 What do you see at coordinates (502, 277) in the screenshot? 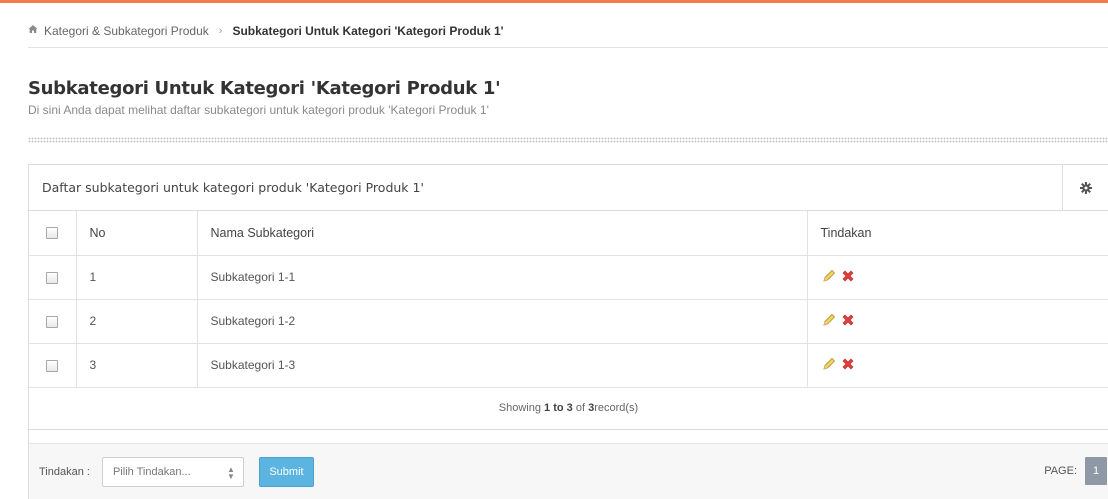
I see `row-name: Subkategori 1-1` at bounding box center [502, 277].